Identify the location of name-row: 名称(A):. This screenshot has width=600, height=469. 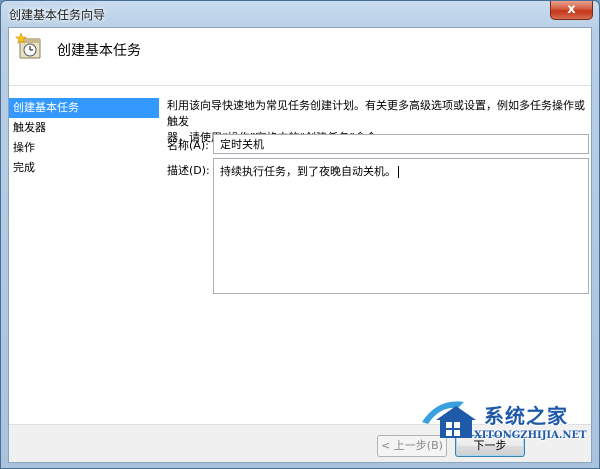
(379, 145).